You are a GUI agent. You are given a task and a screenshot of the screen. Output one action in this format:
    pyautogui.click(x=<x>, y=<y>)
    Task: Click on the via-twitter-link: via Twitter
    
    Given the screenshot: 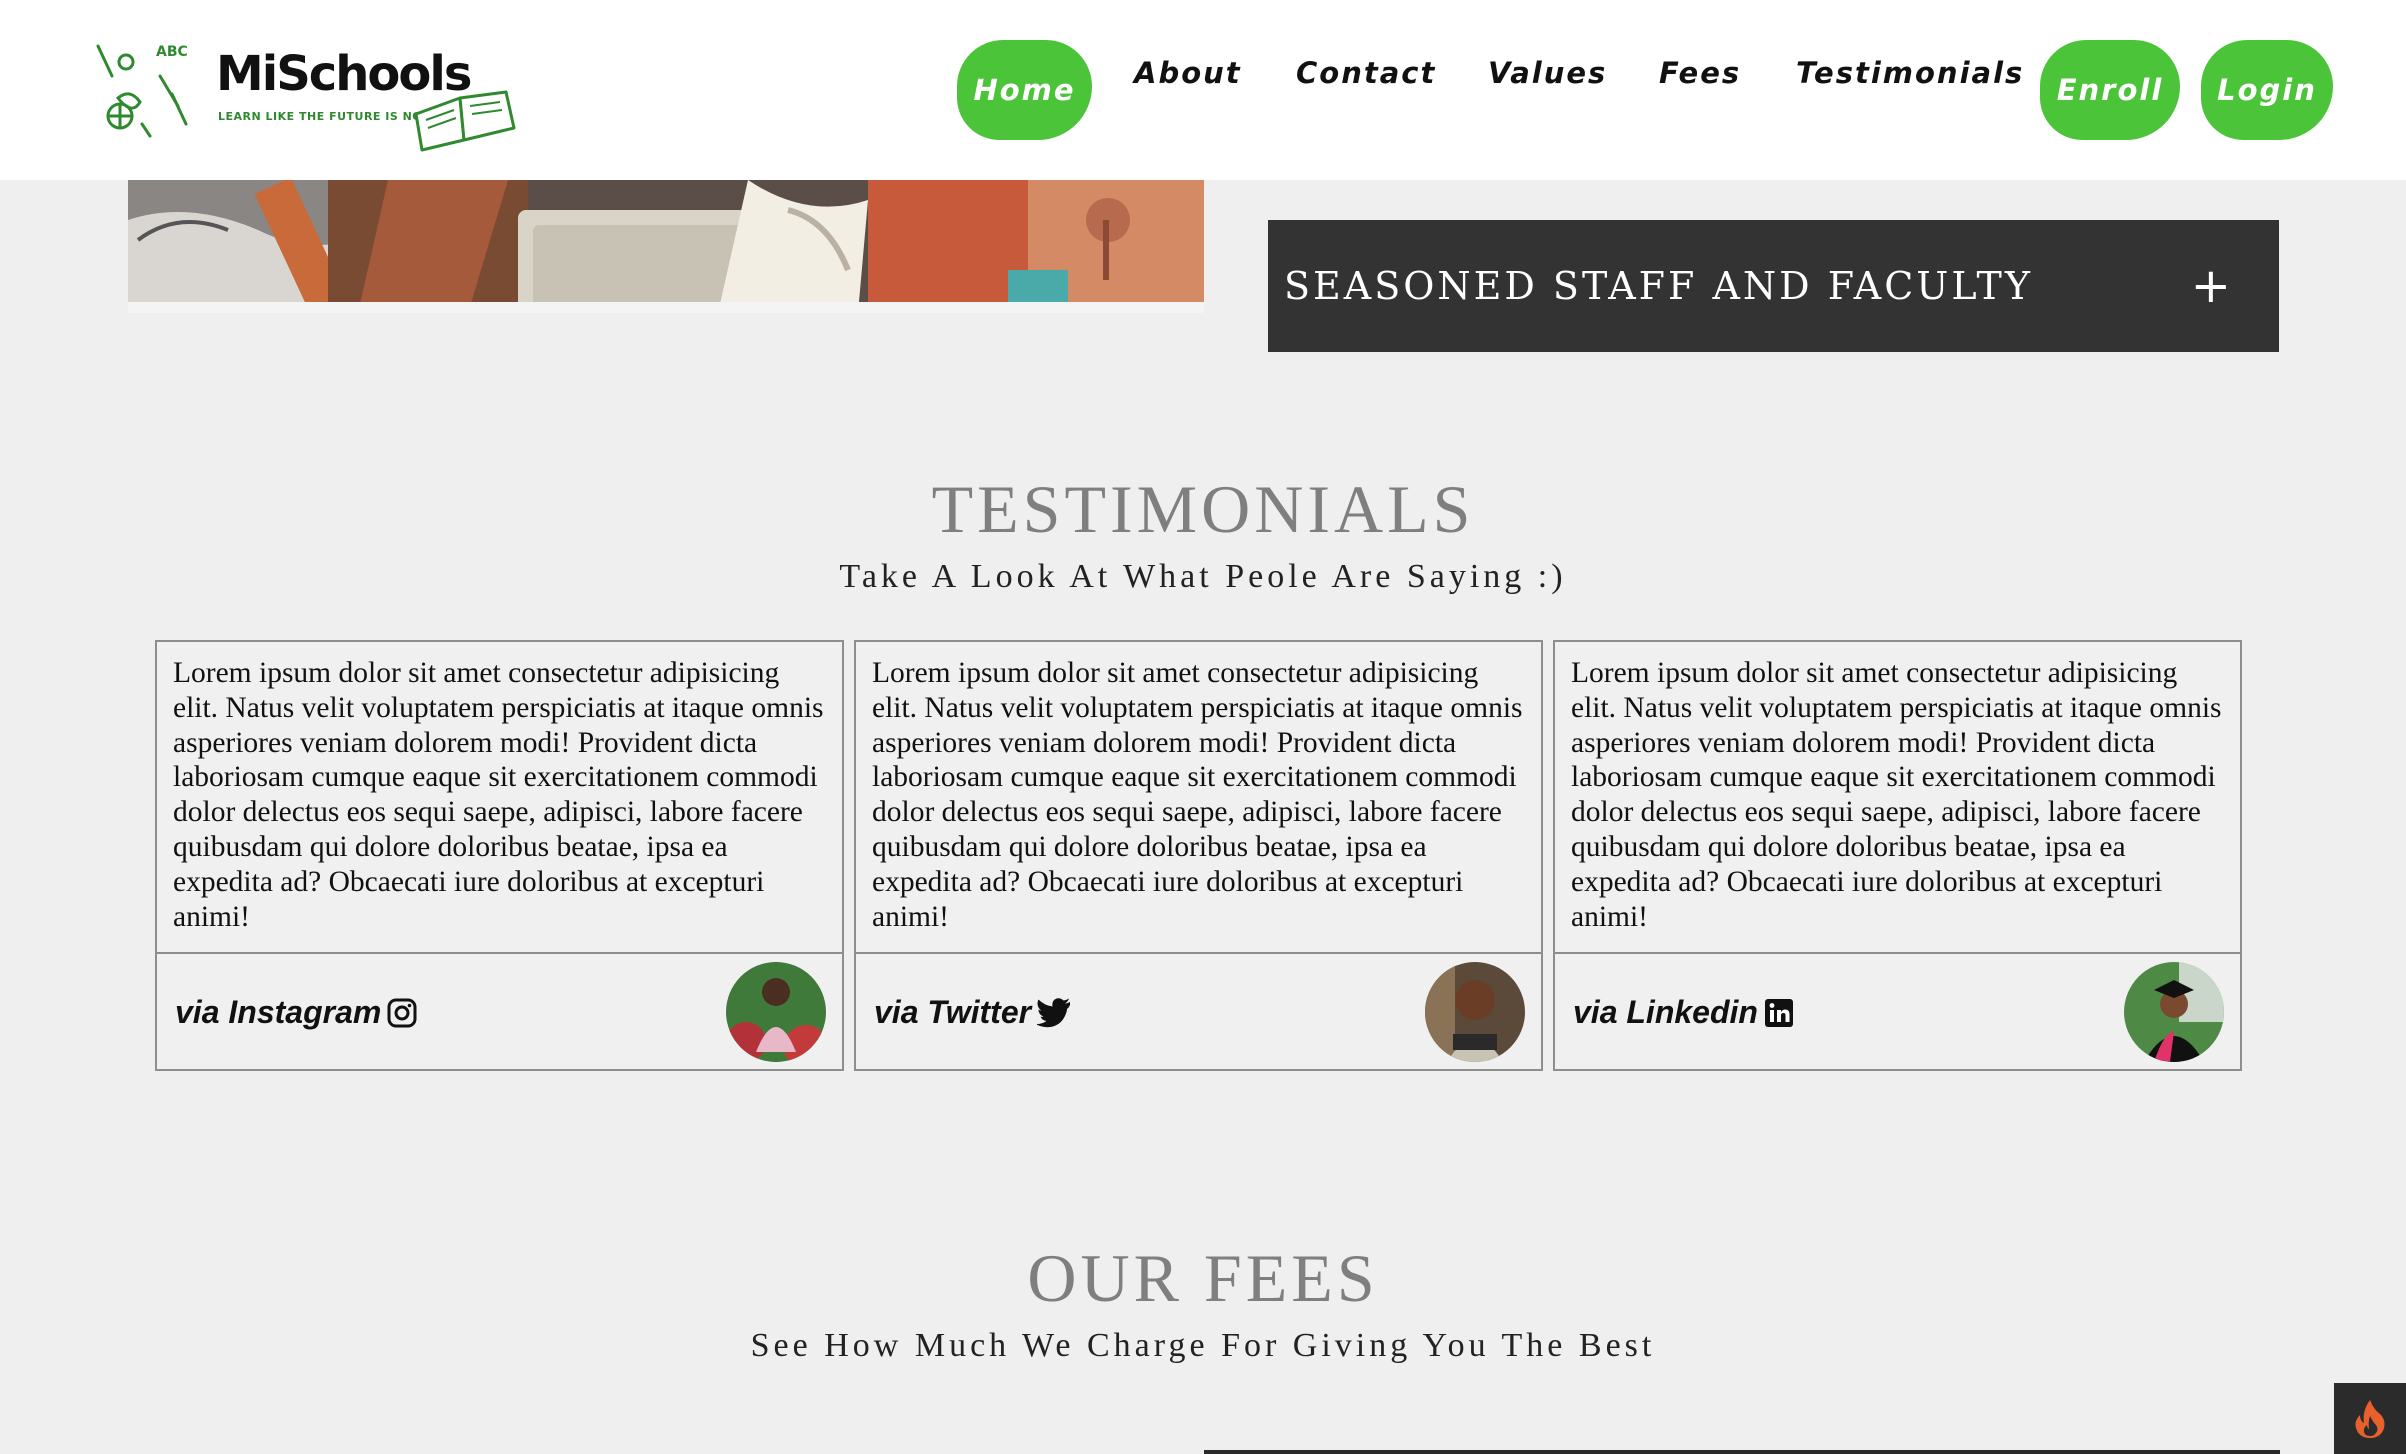 What is the action you would take?
    pyautogui.click(x=972, y=1012)
    